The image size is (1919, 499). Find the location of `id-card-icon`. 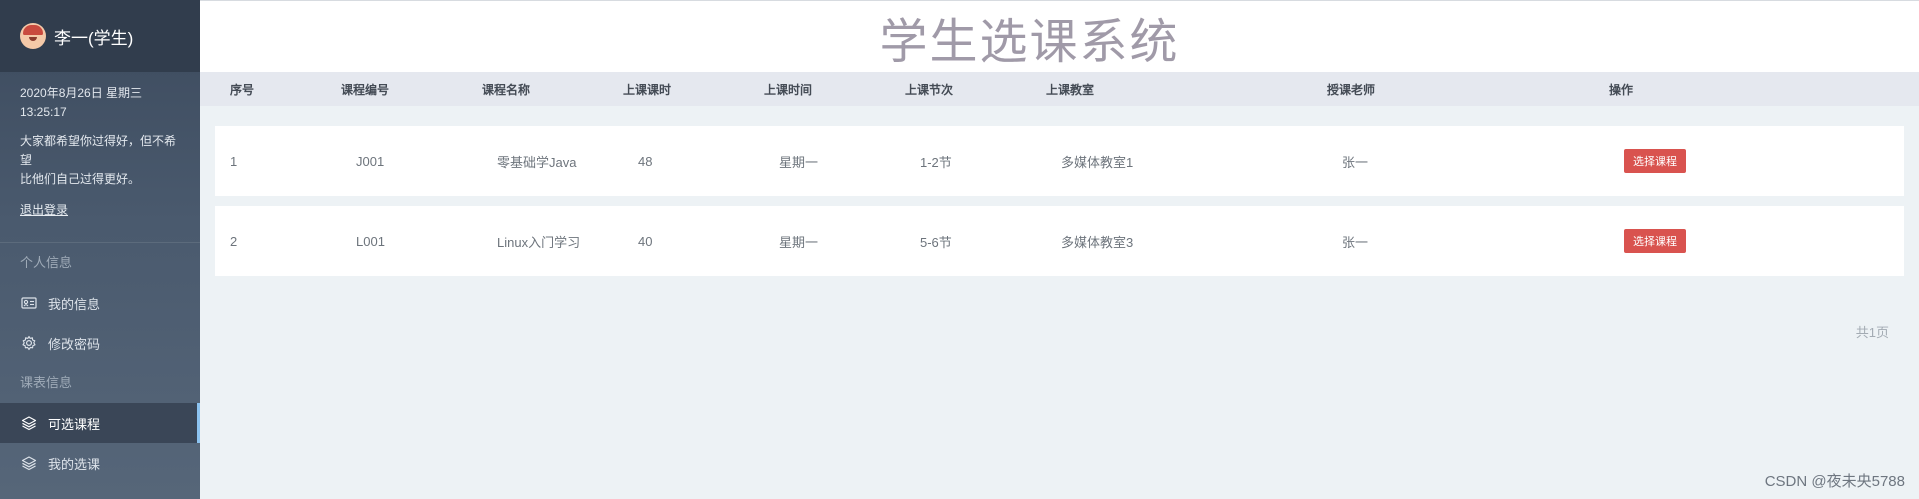

id-card-icon is located at coordinates (29, 303).